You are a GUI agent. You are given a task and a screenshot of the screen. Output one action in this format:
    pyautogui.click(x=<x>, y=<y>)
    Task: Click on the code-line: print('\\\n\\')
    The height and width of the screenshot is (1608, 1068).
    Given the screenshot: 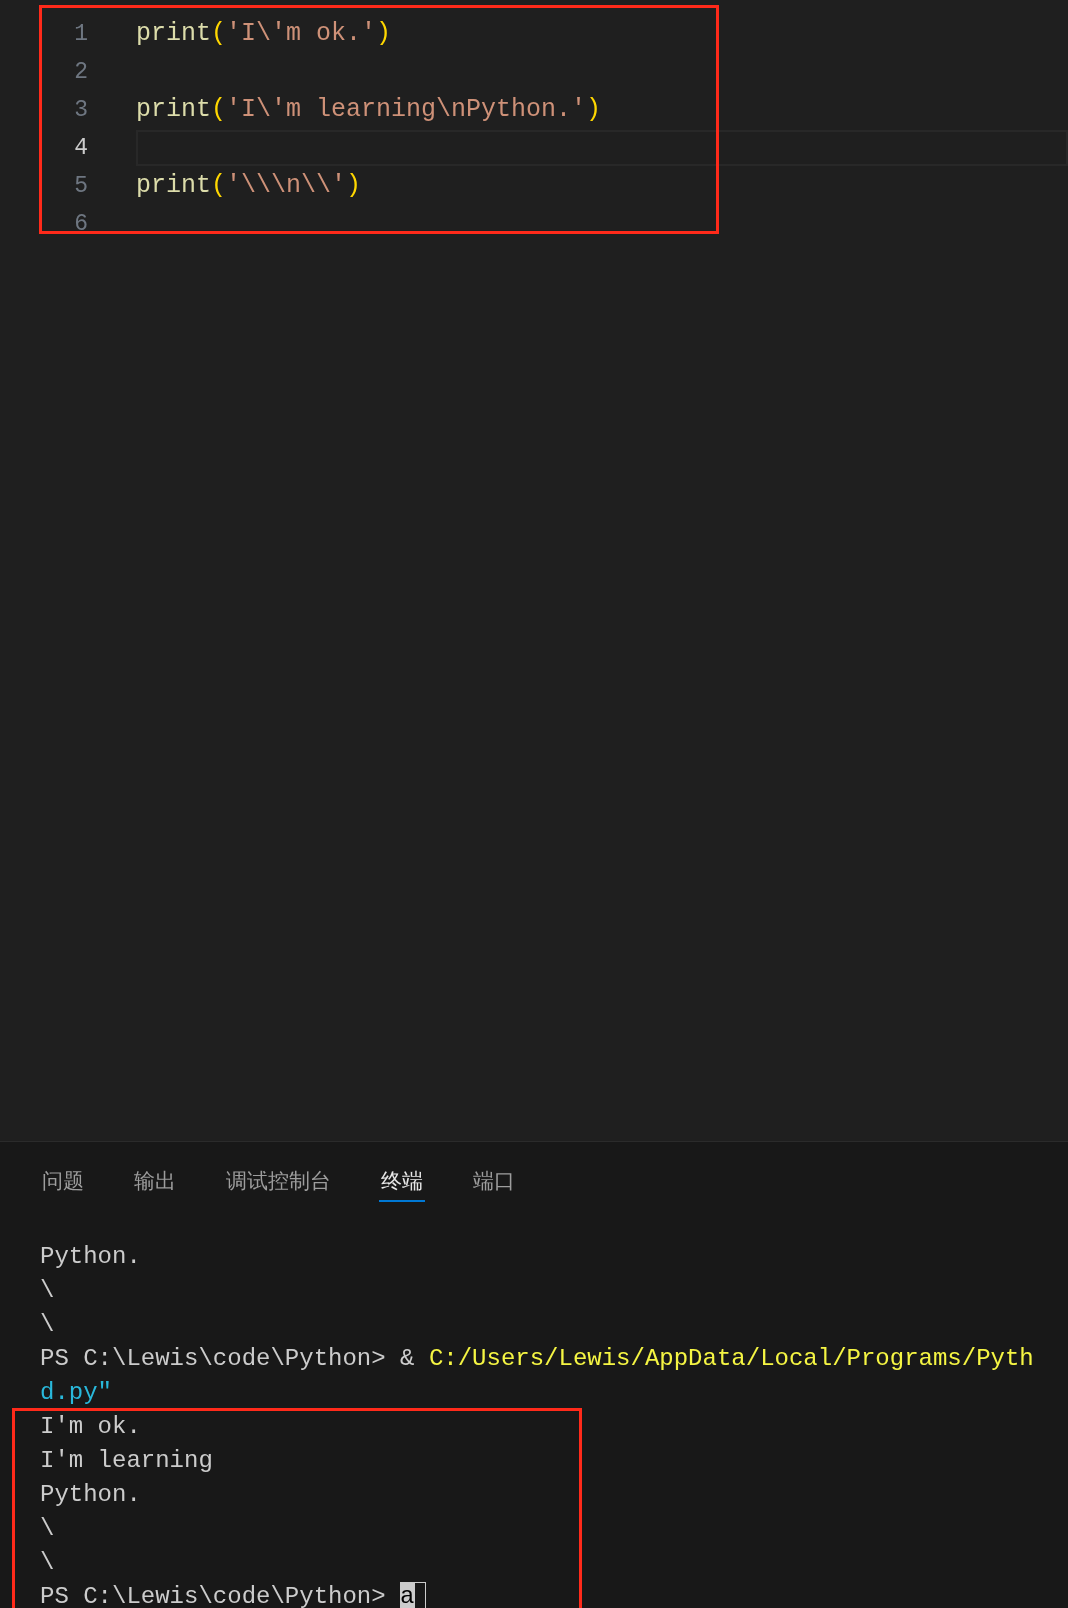 What is the action you would take?
    pyautogui.click(x=249, y=186)
    